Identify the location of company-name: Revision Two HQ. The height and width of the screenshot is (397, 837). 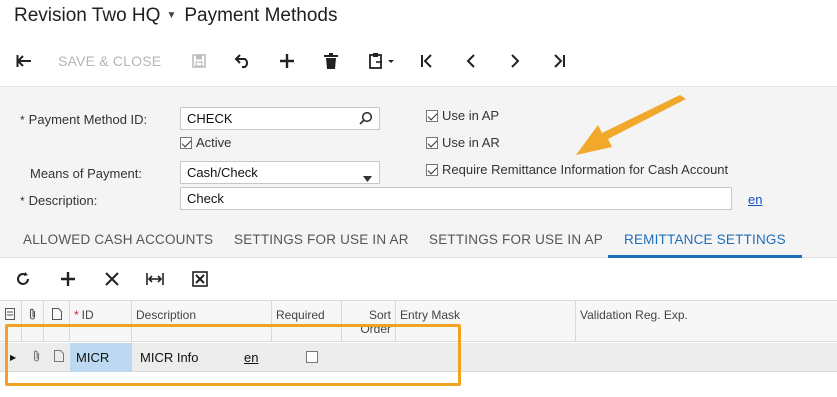
(87, 16).